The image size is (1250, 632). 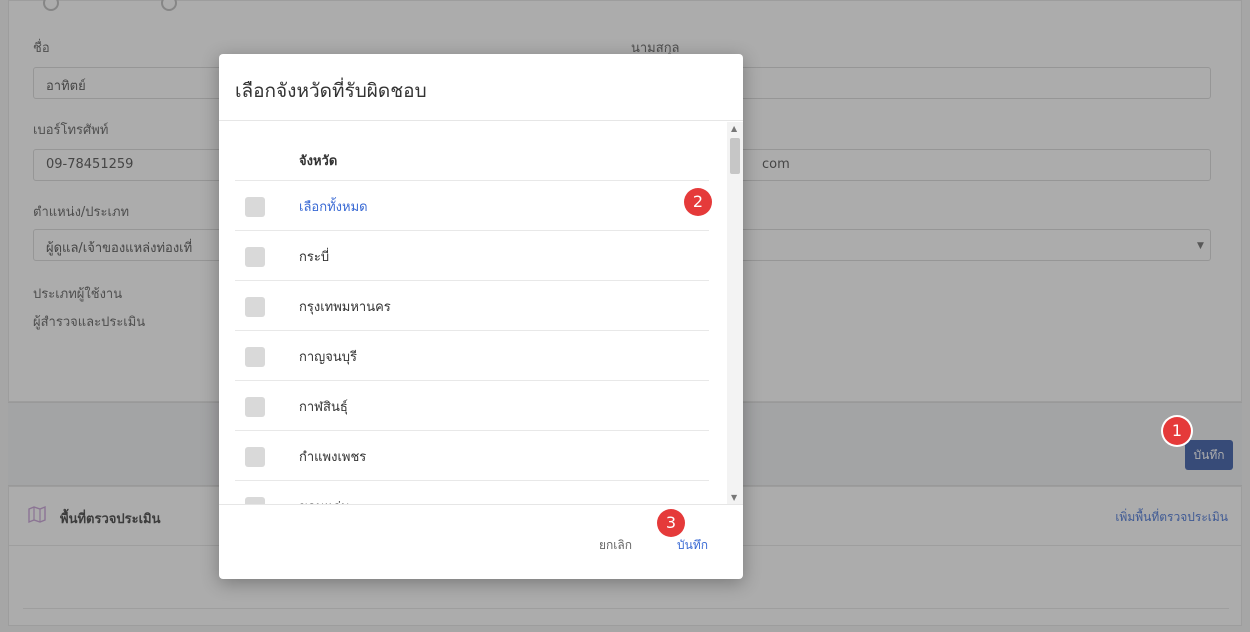 What do you see at coordinates (328, 357) in the screenshot?
I see `province-label: กาญจนบุรี` at bounding box center [328, 357].